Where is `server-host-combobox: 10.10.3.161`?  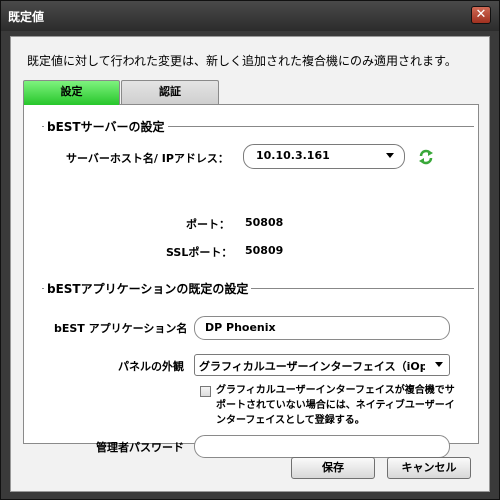
server-host-combobox: 10.10.3.161 is located at coordinates (324, 156).